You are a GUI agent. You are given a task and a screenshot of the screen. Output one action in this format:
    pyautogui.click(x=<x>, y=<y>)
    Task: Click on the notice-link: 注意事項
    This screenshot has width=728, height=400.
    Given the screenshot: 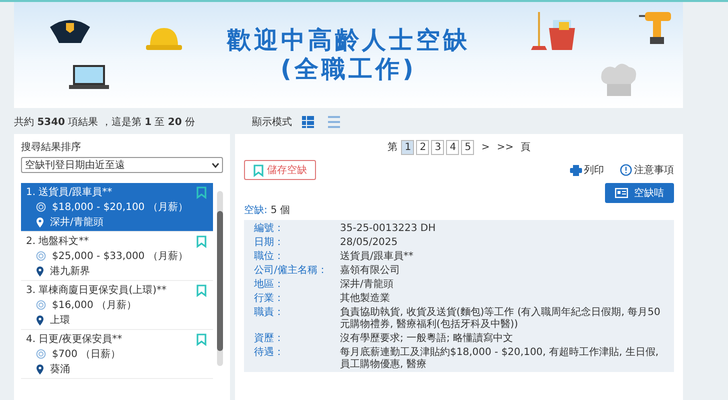 What is the action you would take?
    pyautogui.click(x=647, y=170)
    